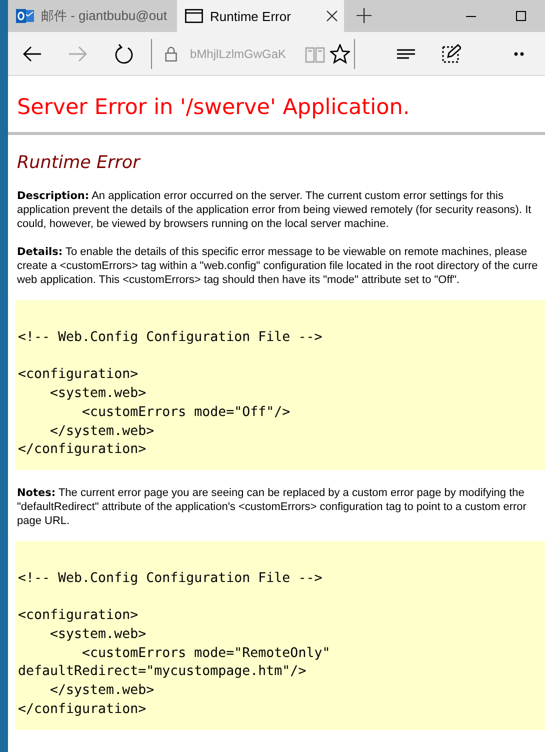 Image resolution: width=545 pixels, height=752 pixels. I want to click on tab-label: 邮件 - giantbubu@out, so click(104, 16).